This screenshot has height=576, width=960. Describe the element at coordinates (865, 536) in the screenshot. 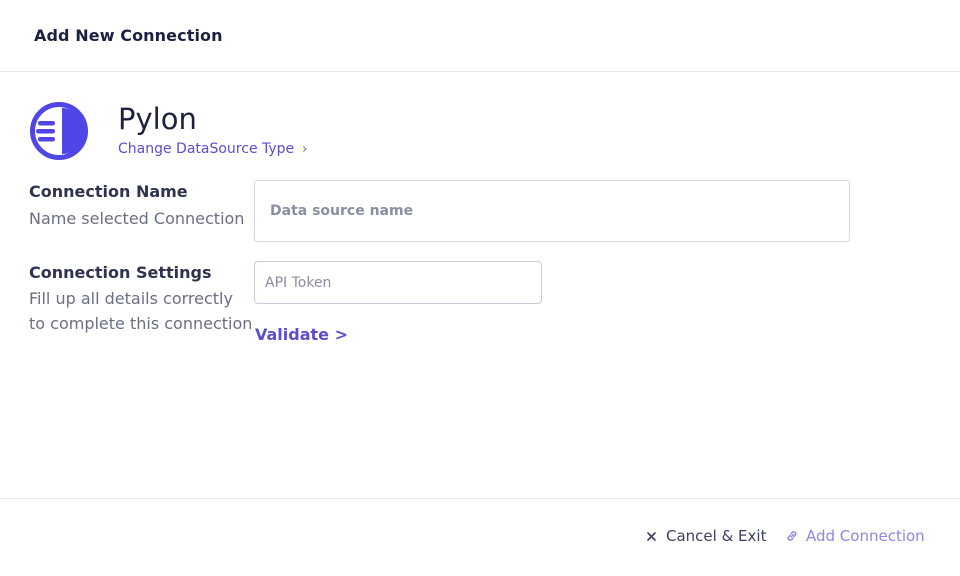

I see `add-connection-label: Add Connection` at that location.